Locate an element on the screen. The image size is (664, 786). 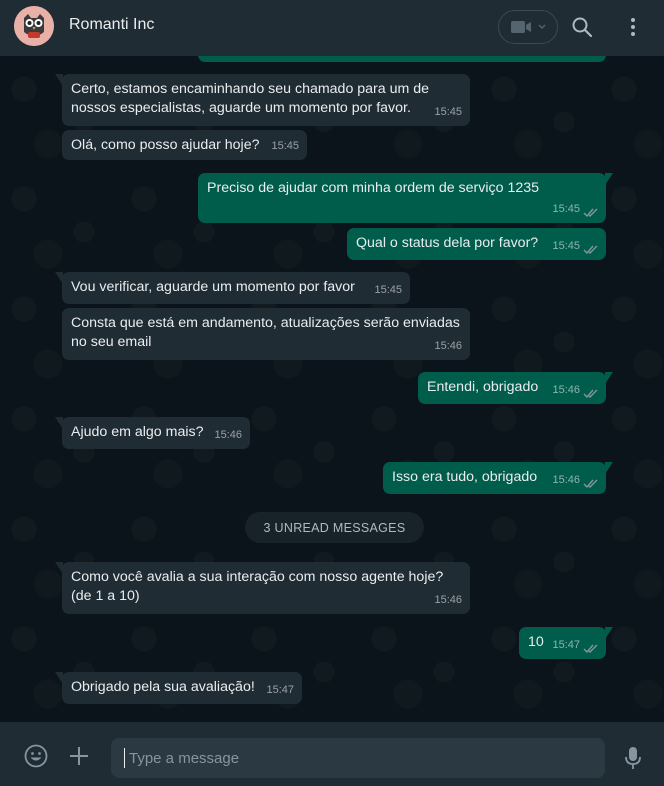
emoji-icon is located at coordinates (36, 756).